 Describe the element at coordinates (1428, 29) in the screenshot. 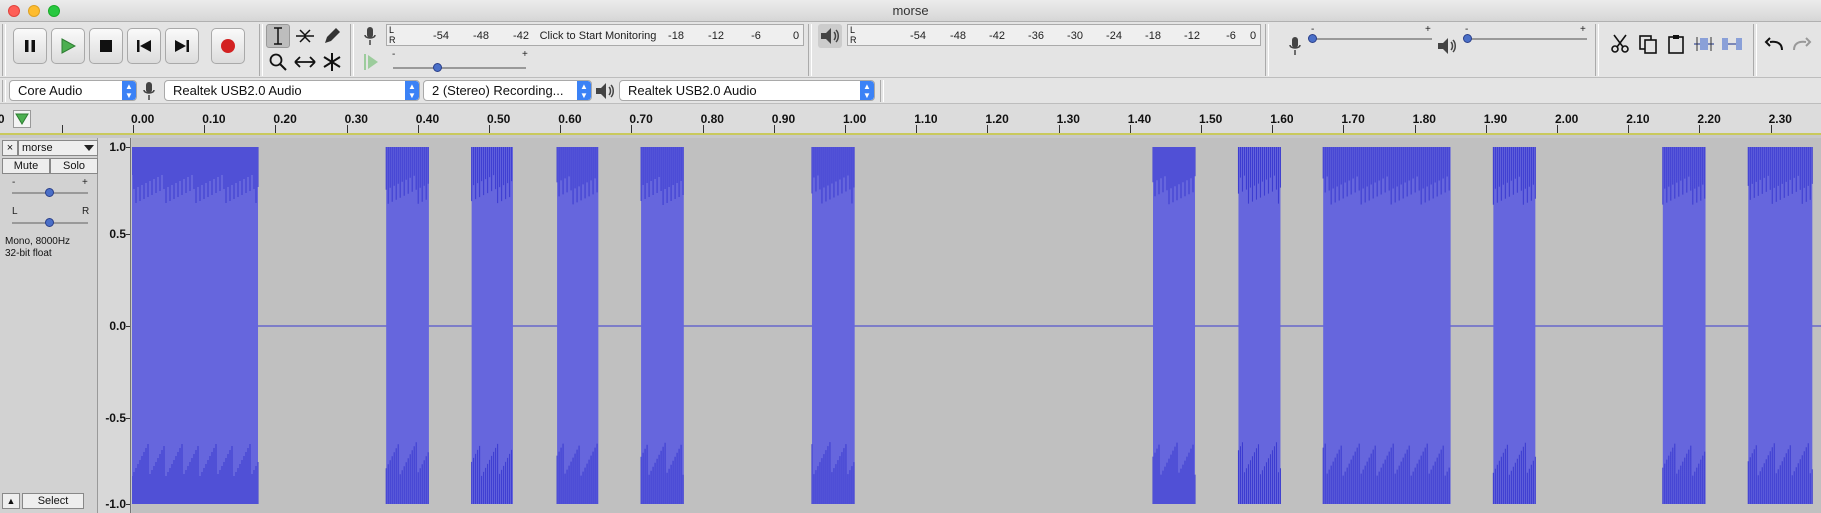

I see `rec-volume-plus: +` at that location.